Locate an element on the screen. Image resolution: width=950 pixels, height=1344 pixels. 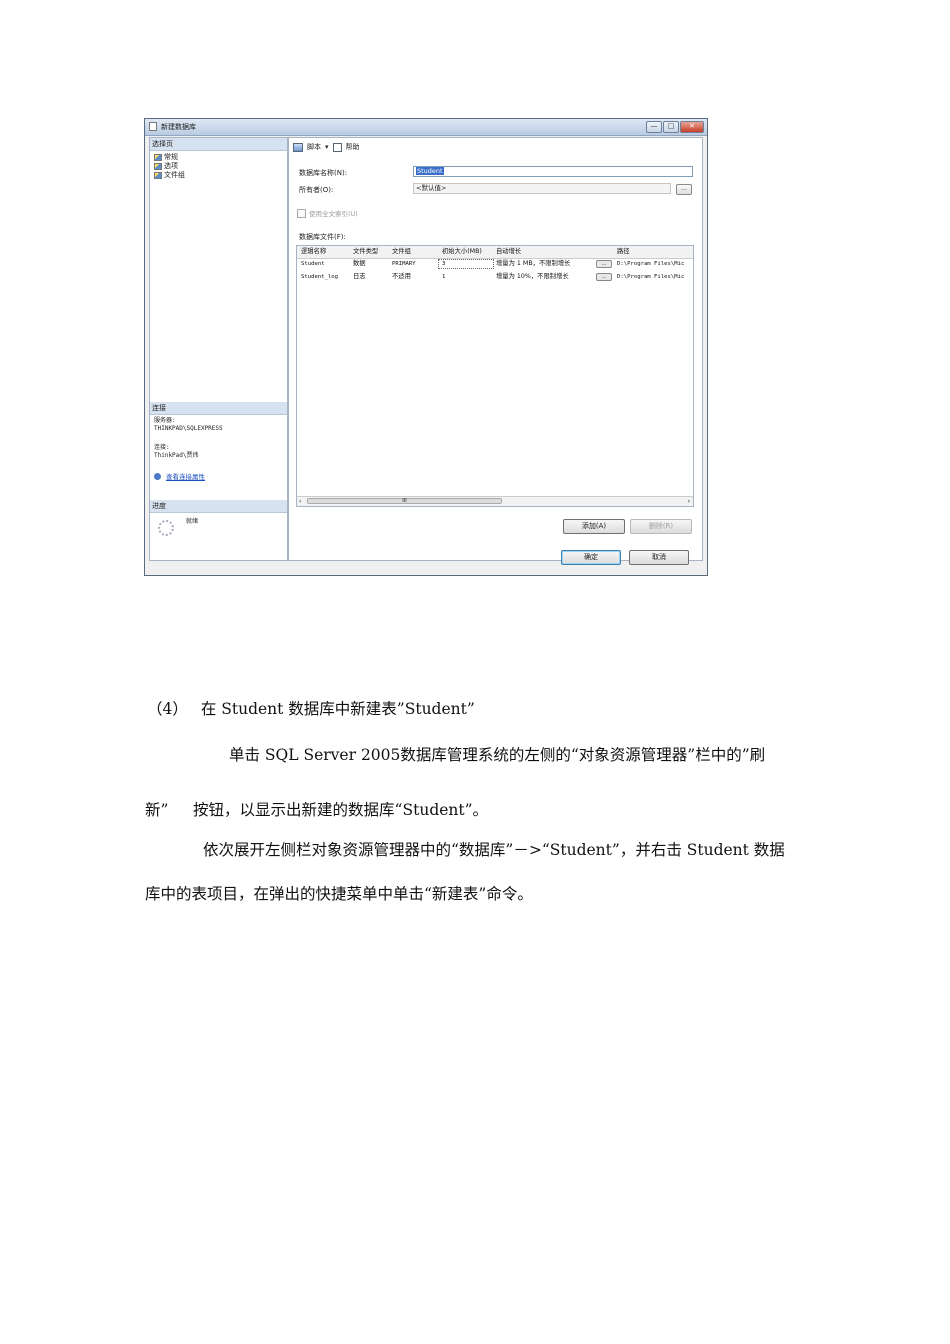
cell: Student is located at coordinates (313, 264).